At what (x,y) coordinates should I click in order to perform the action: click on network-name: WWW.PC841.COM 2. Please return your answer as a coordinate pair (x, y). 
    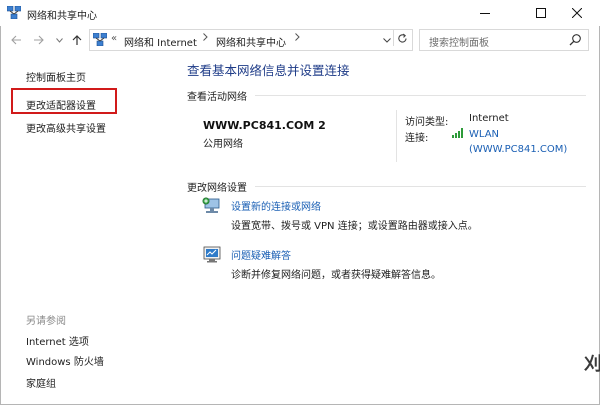
    Looking at the image, I should click on (264, 125).